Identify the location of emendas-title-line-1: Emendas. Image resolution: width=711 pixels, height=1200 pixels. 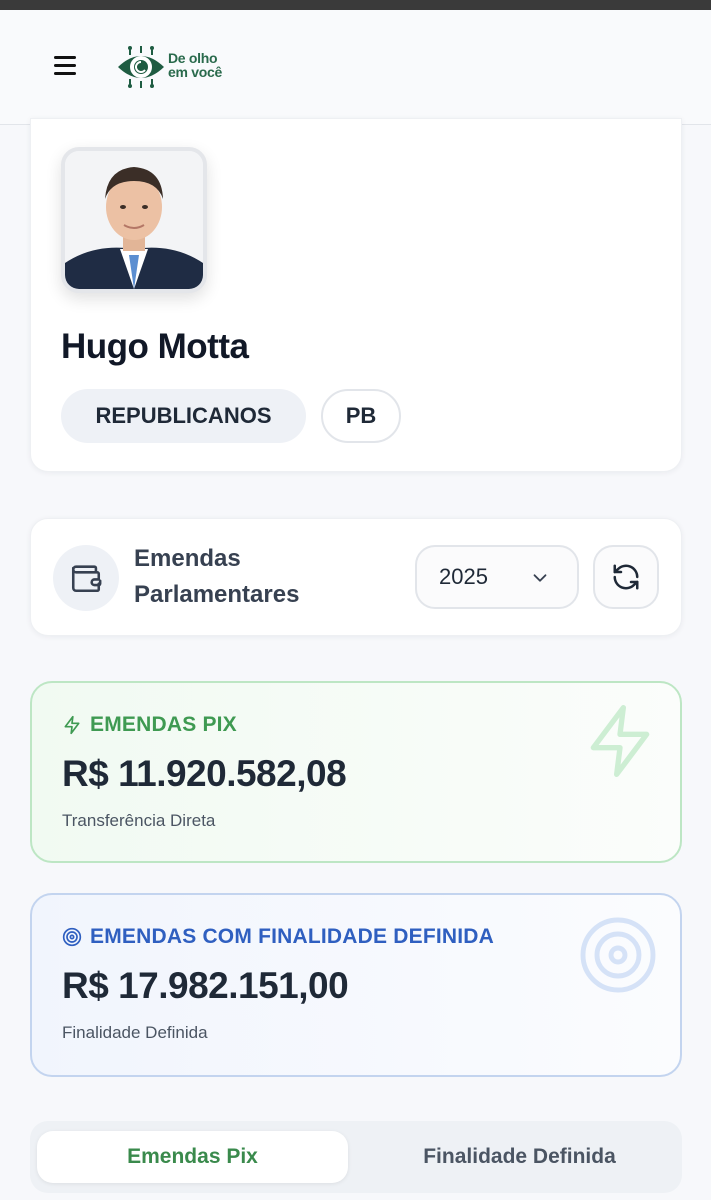
(187, 558).